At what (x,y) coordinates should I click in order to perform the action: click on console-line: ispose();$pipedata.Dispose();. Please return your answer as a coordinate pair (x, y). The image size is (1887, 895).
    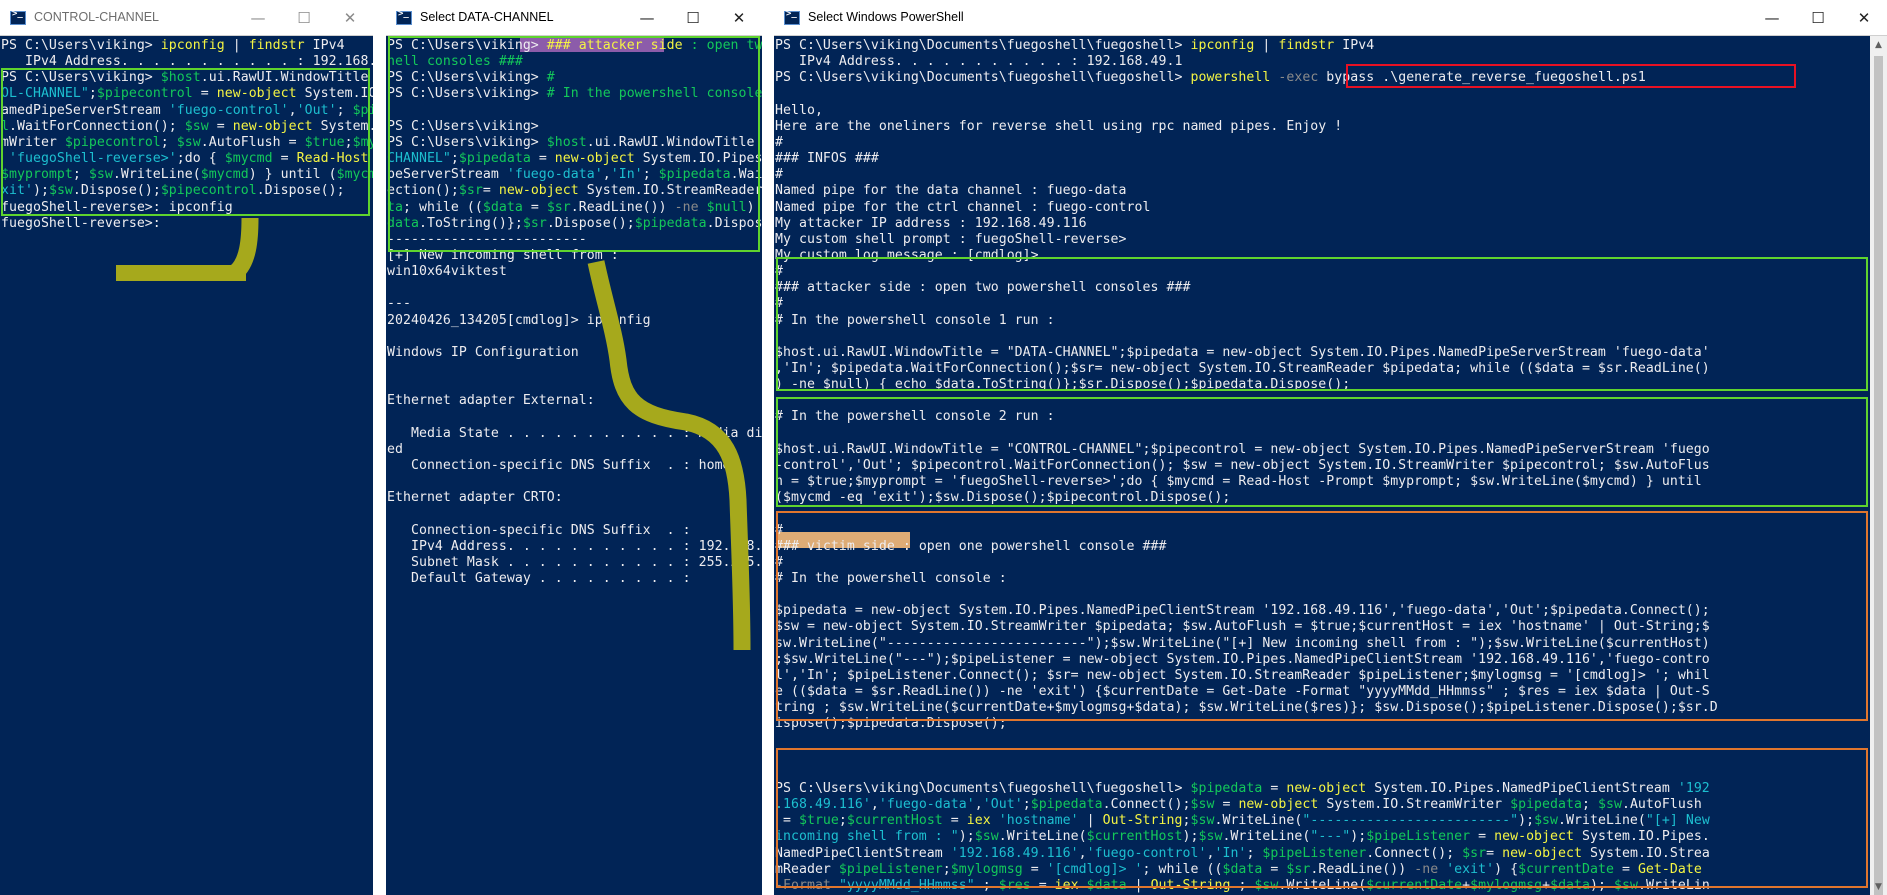
    Looking at the image, I should click on (891, 724).